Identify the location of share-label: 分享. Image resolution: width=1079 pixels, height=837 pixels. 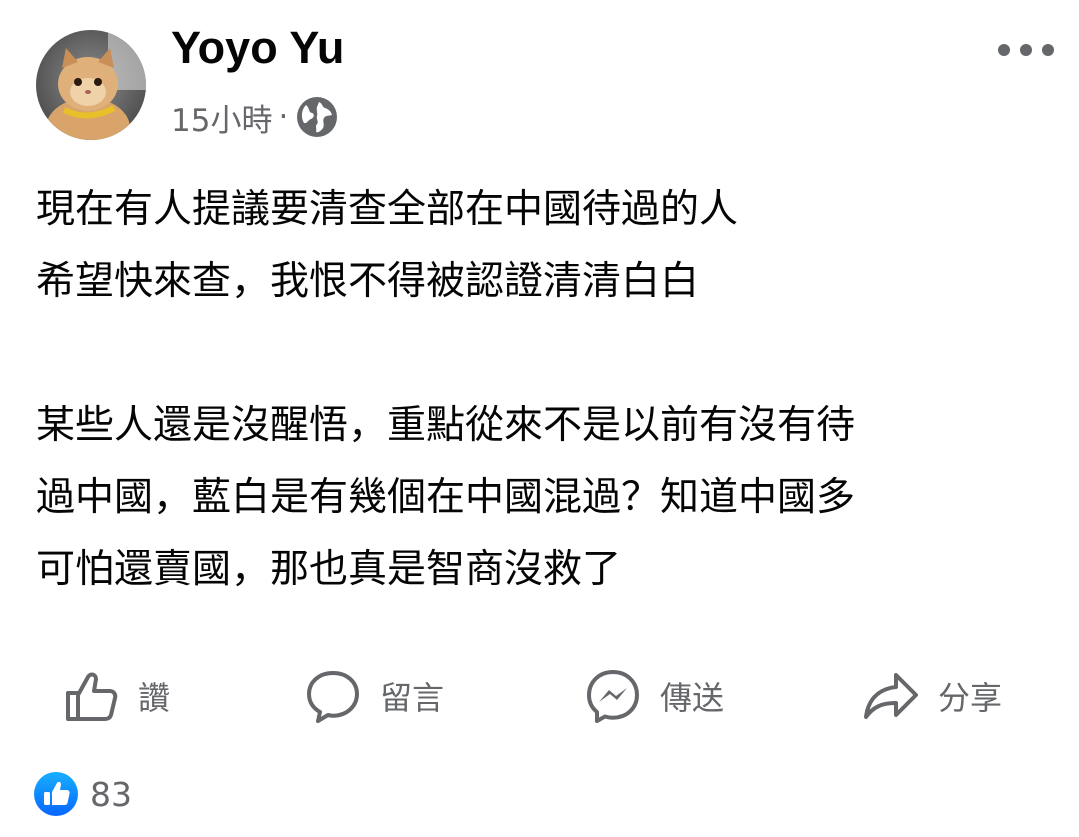
(970, 698).